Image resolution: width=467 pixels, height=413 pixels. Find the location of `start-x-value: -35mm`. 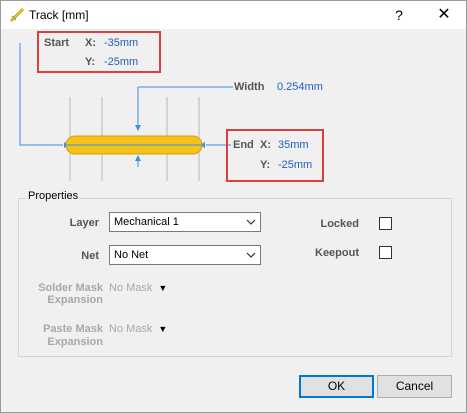

start-x-value: -35mm is located at coordinates (121, 43).